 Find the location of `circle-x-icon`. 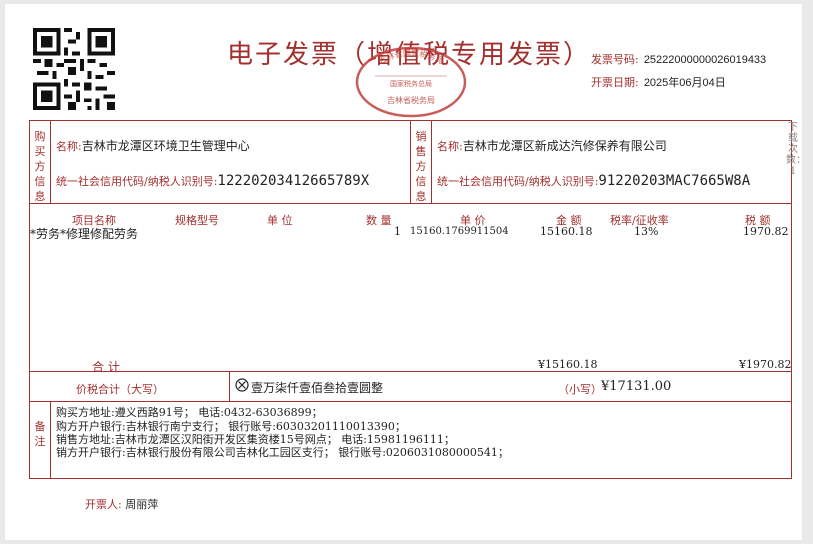

circle-x-icon is located at coordinates (242, 385).